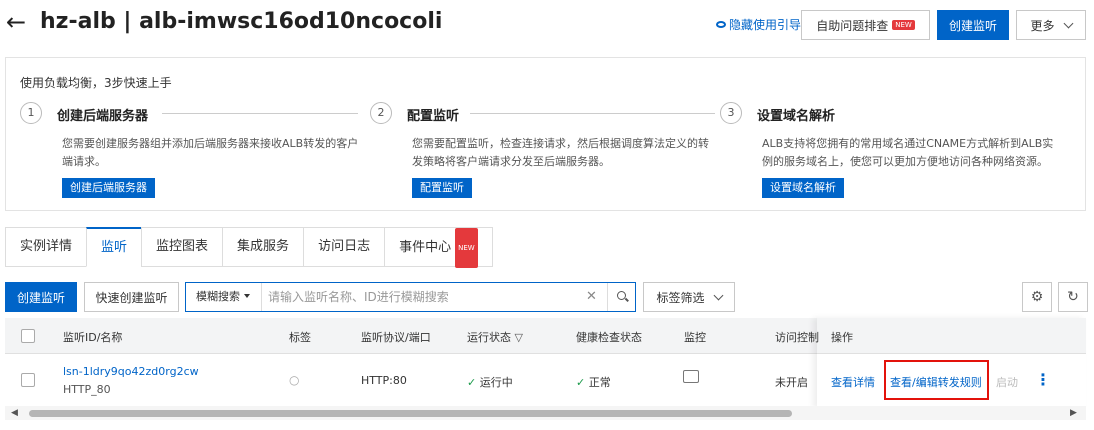  What do you see at coordinates (1043, 379) in the screenshot?
I see `vertical-dots-icon: ⋮` at bounding box center [1043, 379].